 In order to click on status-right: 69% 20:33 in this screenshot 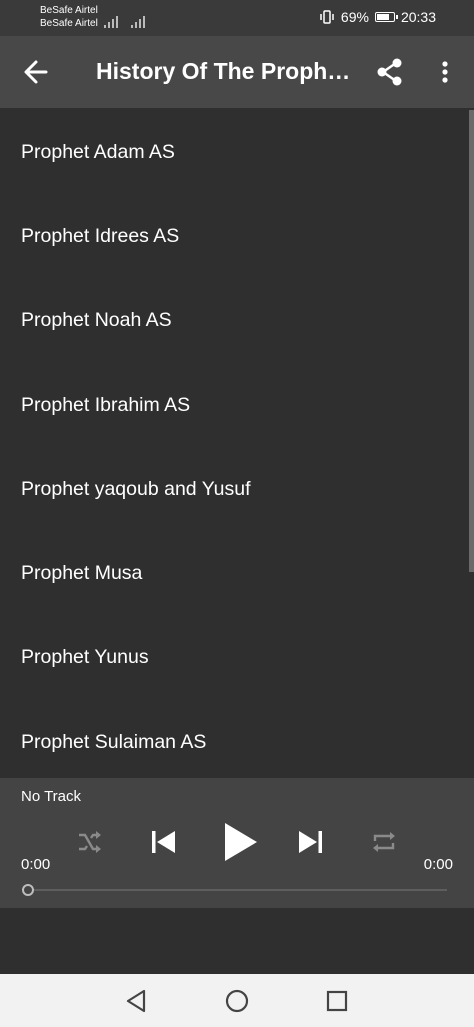, I will do `click(377, 17)`.